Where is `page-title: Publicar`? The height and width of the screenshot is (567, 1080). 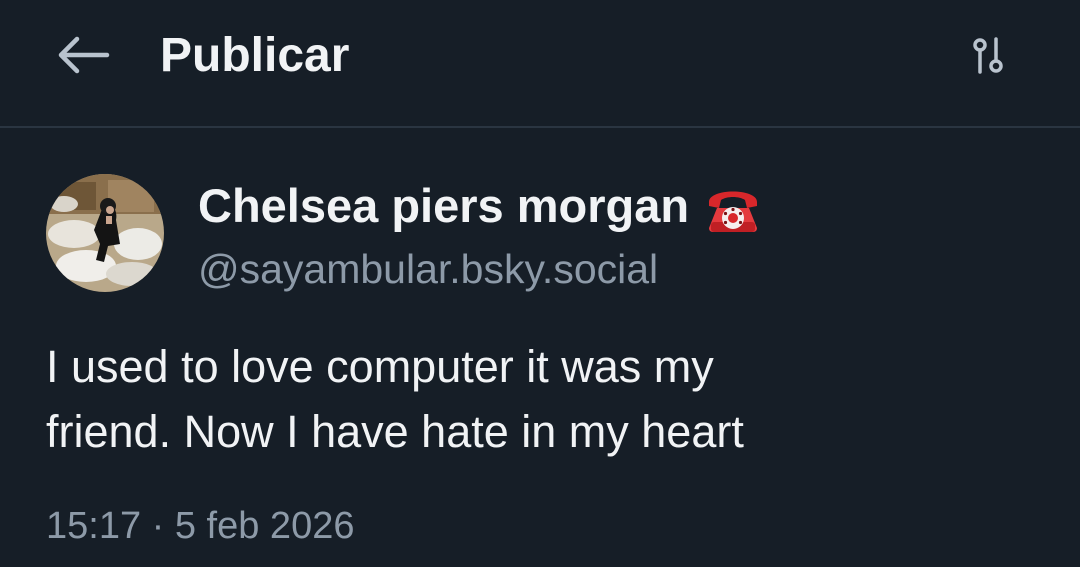 page-title: Publicar is located at coordinates (255, 55).